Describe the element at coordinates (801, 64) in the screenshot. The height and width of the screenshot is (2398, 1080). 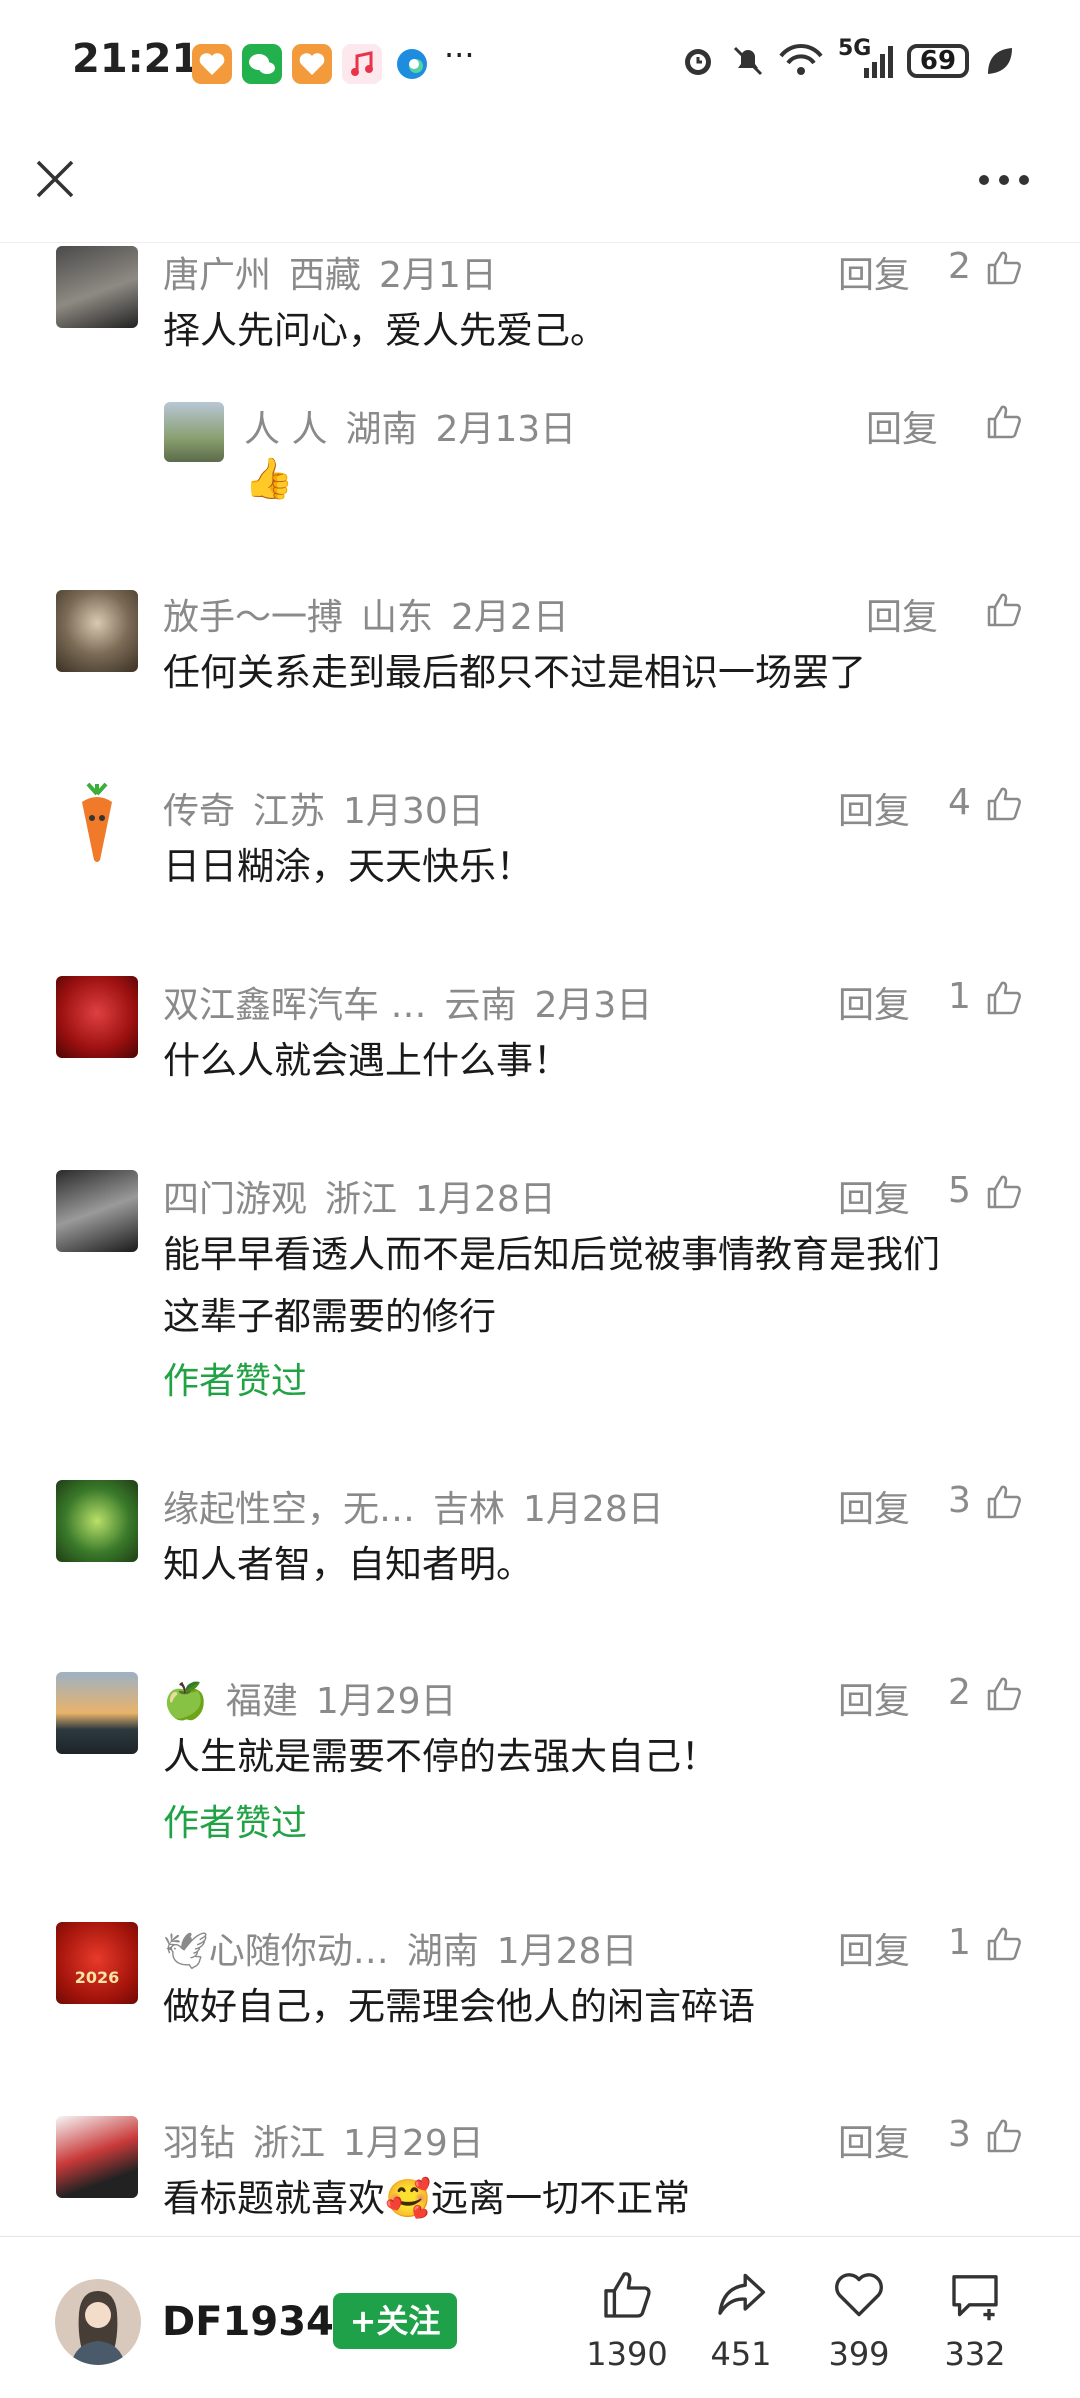
I see `wifi-icon` at that location.